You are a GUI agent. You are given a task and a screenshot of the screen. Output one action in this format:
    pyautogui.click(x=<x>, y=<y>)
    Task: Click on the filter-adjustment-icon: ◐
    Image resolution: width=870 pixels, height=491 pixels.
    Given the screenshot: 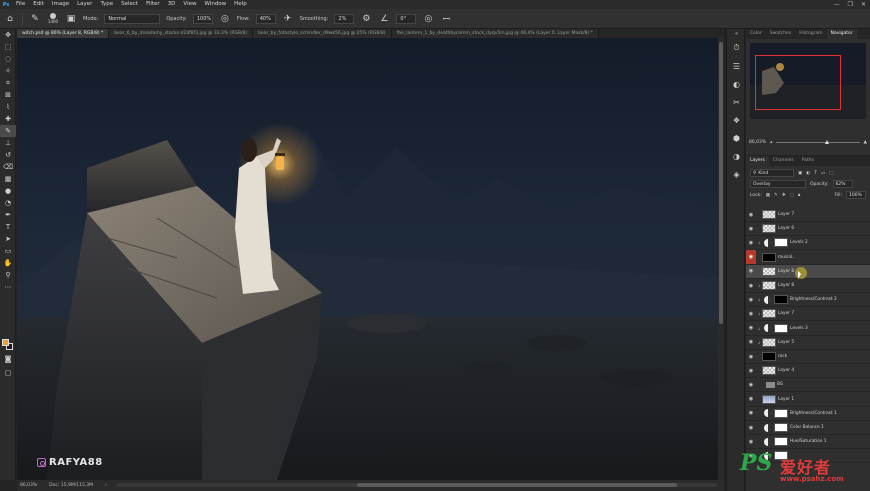 What is the action you would take?
    pyautogui.click(x=808, y=173)
    